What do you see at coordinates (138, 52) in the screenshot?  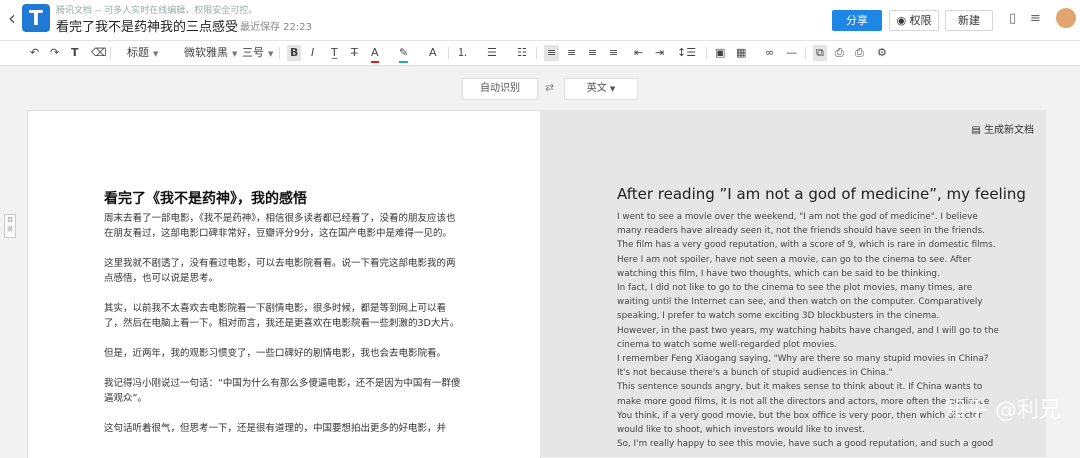 I see `style-select-value: 标题` at bounding box center [138, 52].